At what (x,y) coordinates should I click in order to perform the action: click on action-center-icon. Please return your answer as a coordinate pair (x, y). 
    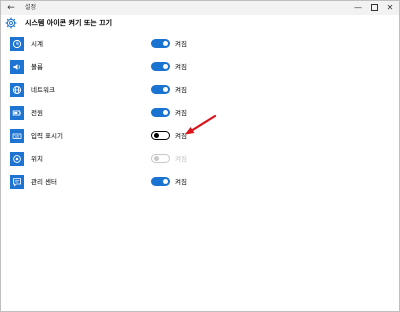
    Looking at the image, I should click on (17, 182).